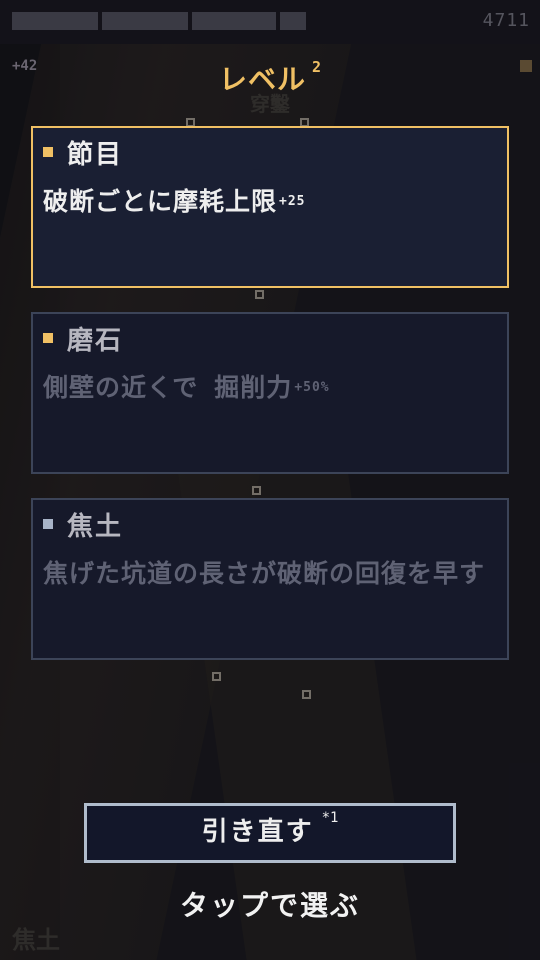  I want to click on card-header: 磨石, so click(83, 339).